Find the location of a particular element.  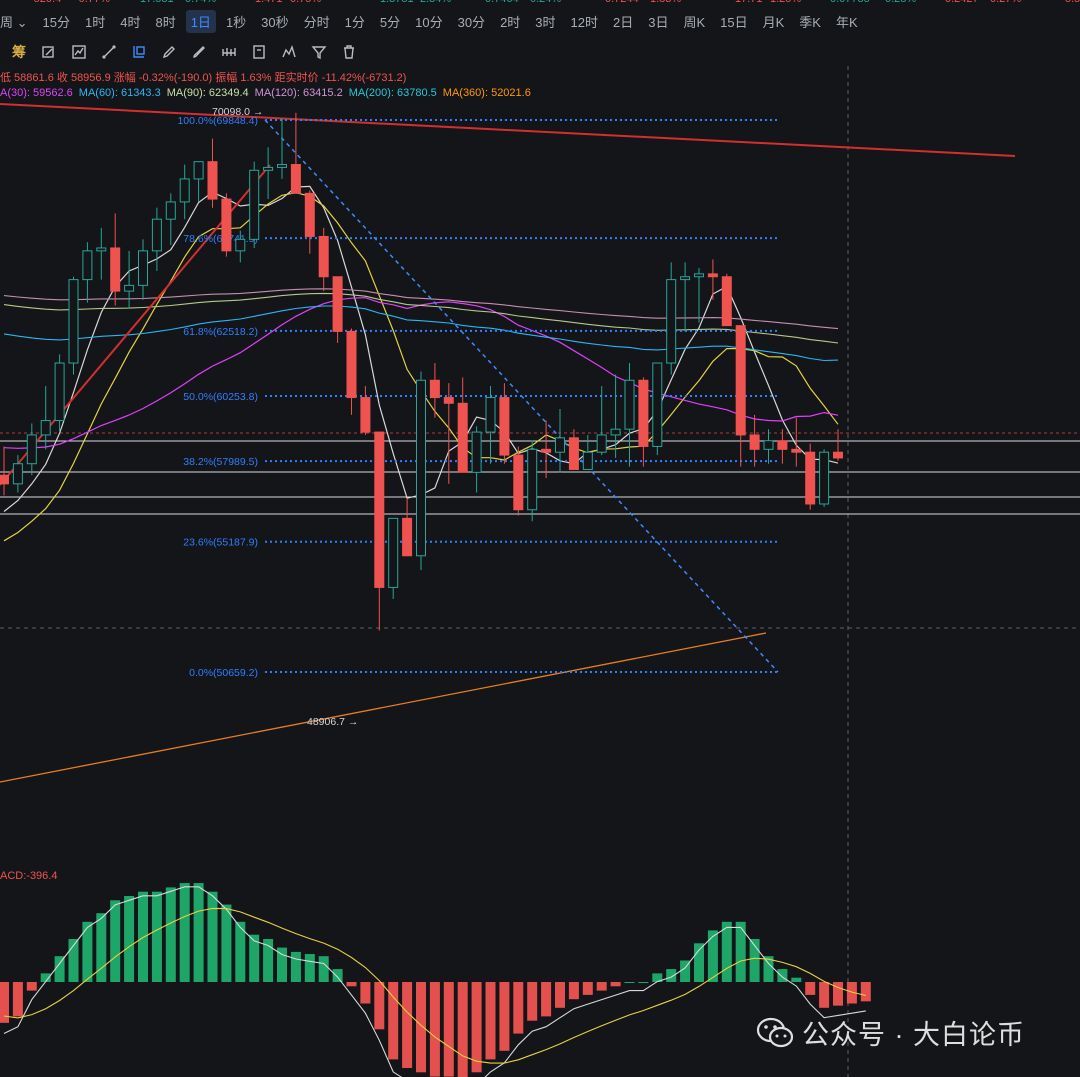

watermark-text: 公众号 · 大白论币 is located at coordinates (913, 1035).